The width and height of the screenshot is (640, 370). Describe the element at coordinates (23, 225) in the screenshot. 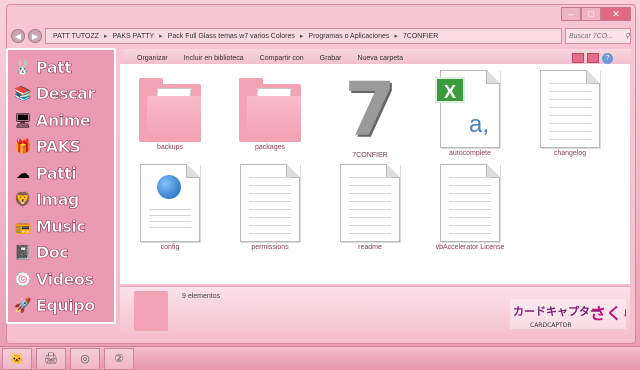

I see `radio-icon: 📻` at that location.